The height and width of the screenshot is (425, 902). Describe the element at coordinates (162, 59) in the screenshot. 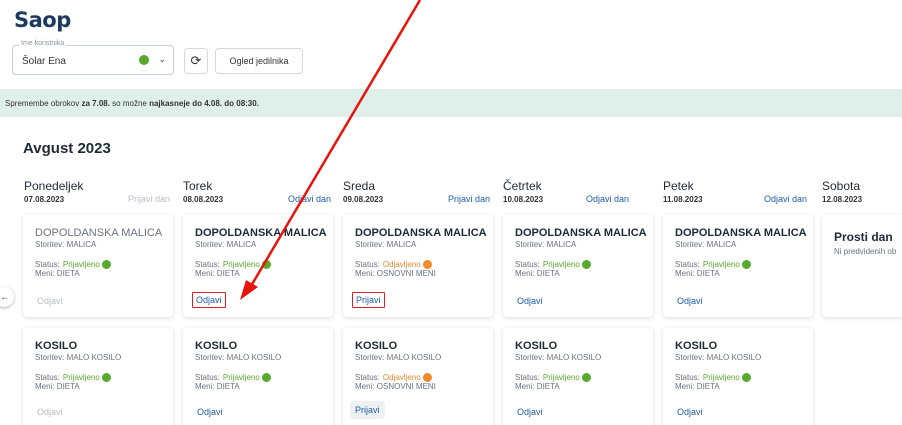

I see `chevron-down-icon: ⌄` at that location.